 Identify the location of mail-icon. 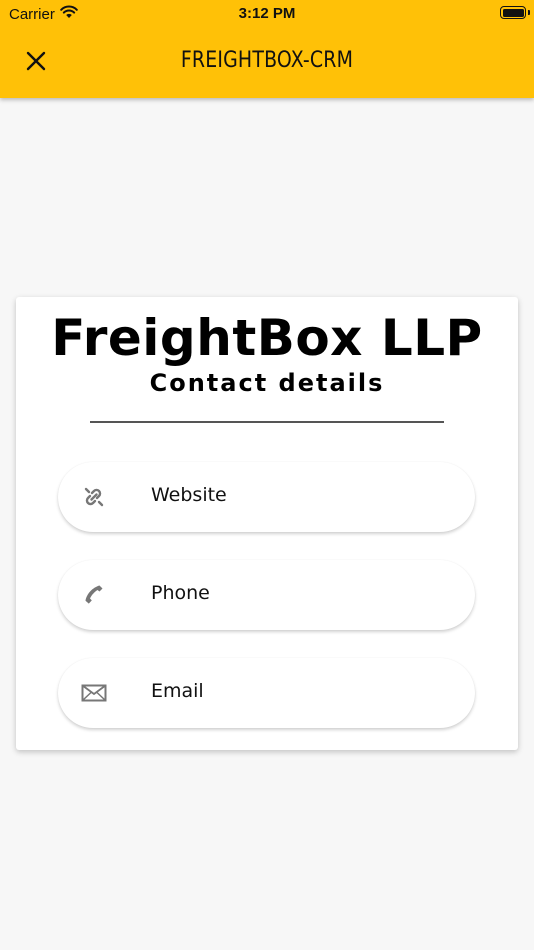
(94, 693).